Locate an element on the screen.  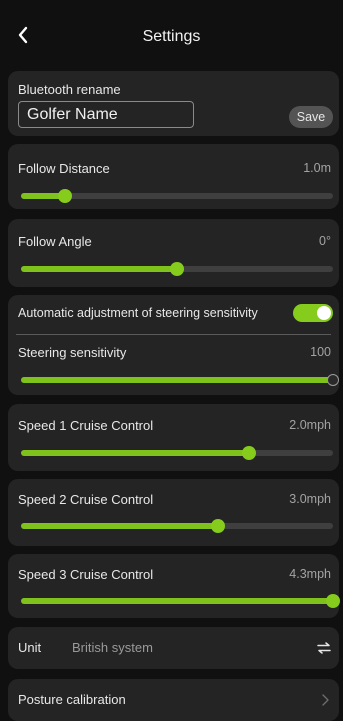
follow-angle-card: Follow Angle 0° is located at coordinates (173, 253).